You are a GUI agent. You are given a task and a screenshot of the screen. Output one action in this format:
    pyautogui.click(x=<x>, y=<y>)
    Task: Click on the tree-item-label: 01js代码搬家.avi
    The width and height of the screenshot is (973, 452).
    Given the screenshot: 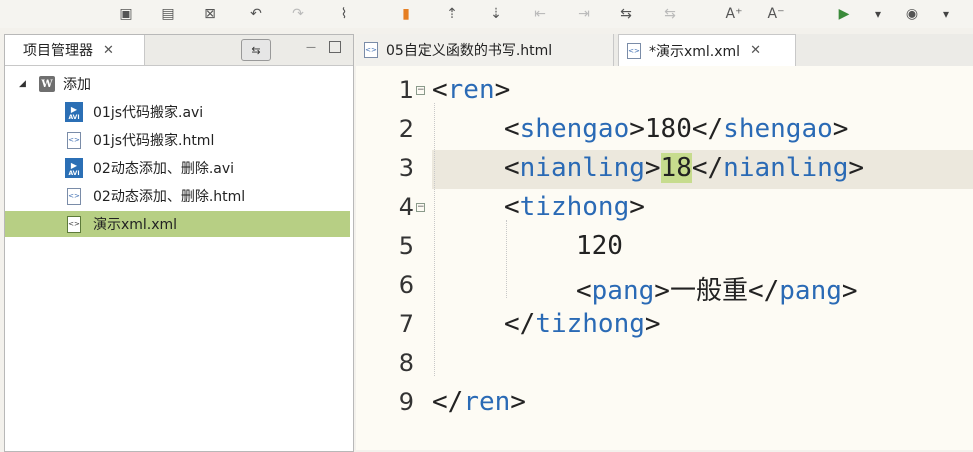 What is the action you would take?
    pyautogui.click(x=148, y=113)
    